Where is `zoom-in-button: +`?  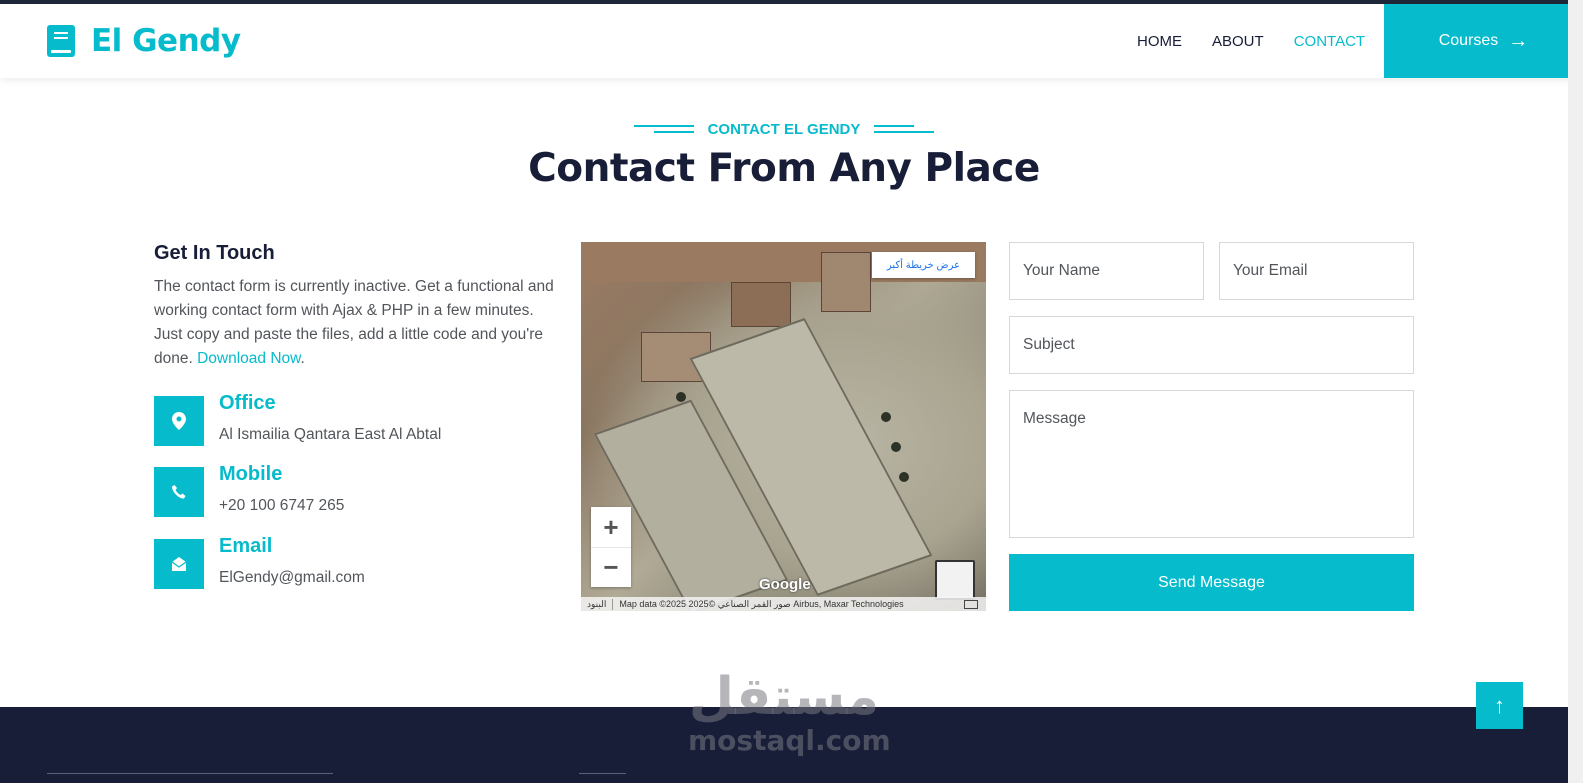 zoom-in-button: + is located at coordinates (611, 527).